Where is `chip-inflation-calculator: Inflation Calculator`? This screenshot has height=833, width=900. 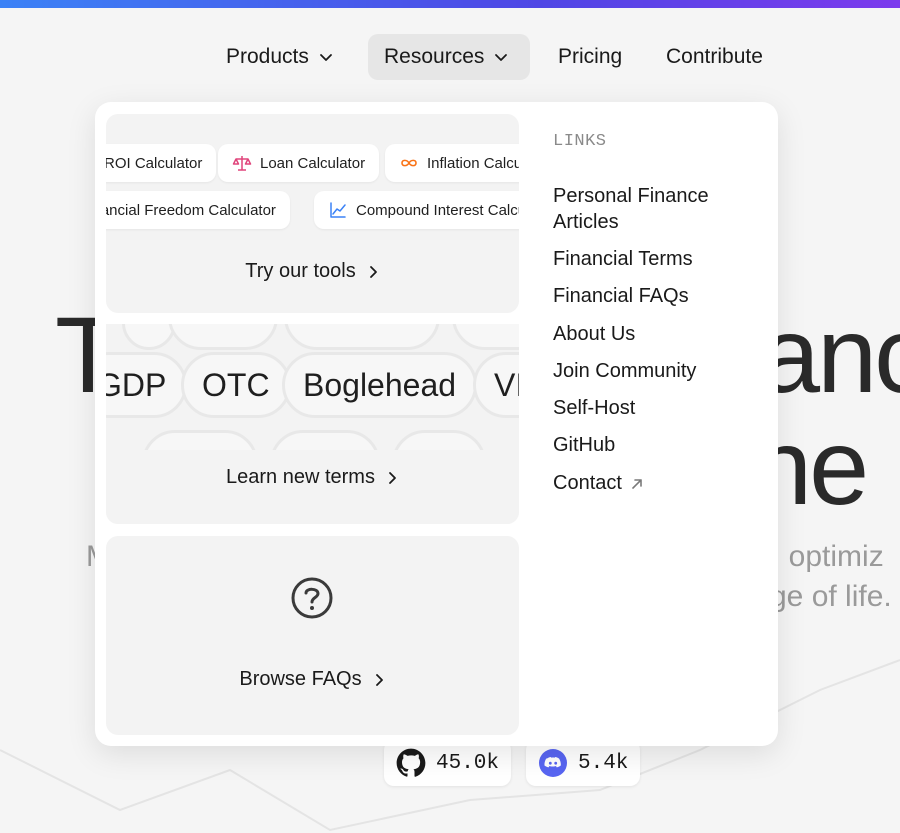 chip-inflation-calculator: Inflation Calculator is located at coordinates (452, 163).